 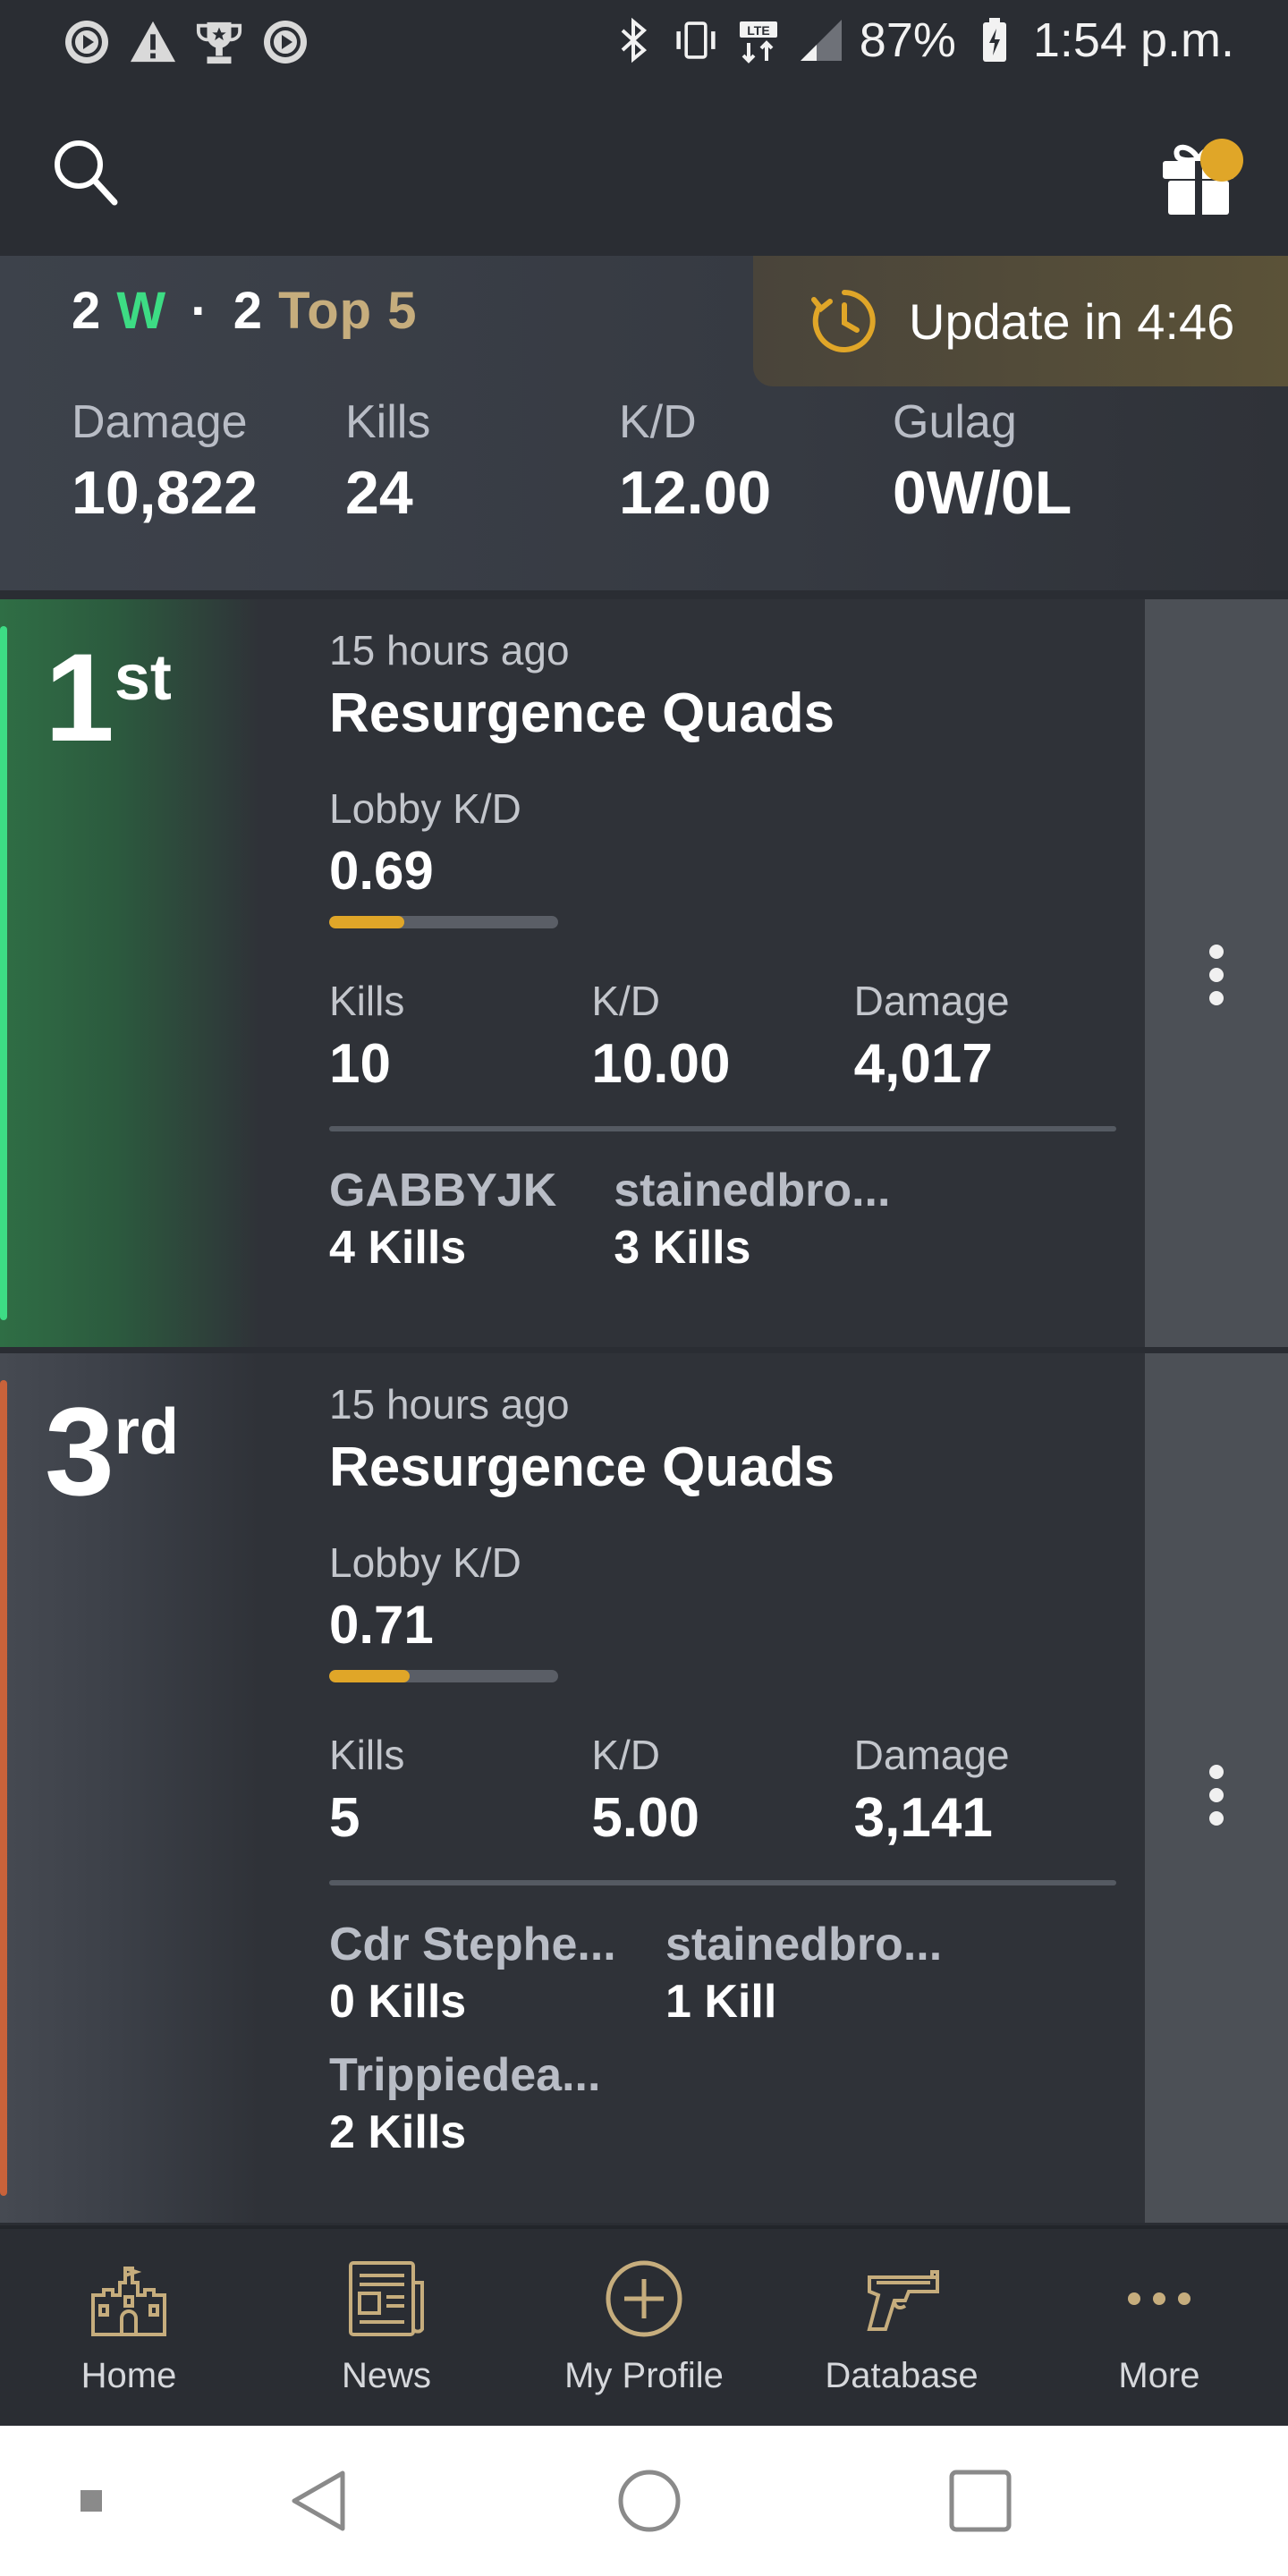 I want to click on teammate: stainedbro... 3 Kills, so click(x=752, y=1219).